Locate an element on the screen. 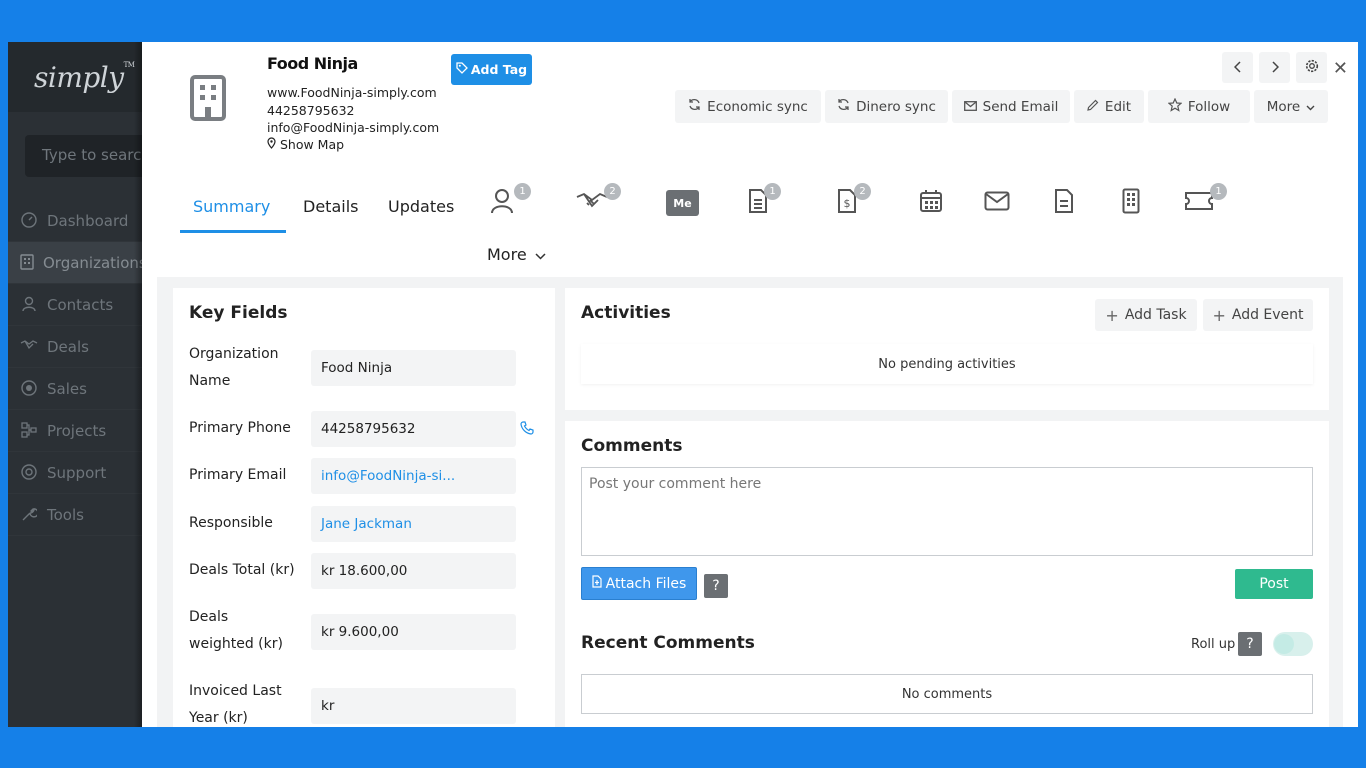 The width and height of the screenshot is (1366, 768). more-actions-button: More is located at coordinates (1291, 106).